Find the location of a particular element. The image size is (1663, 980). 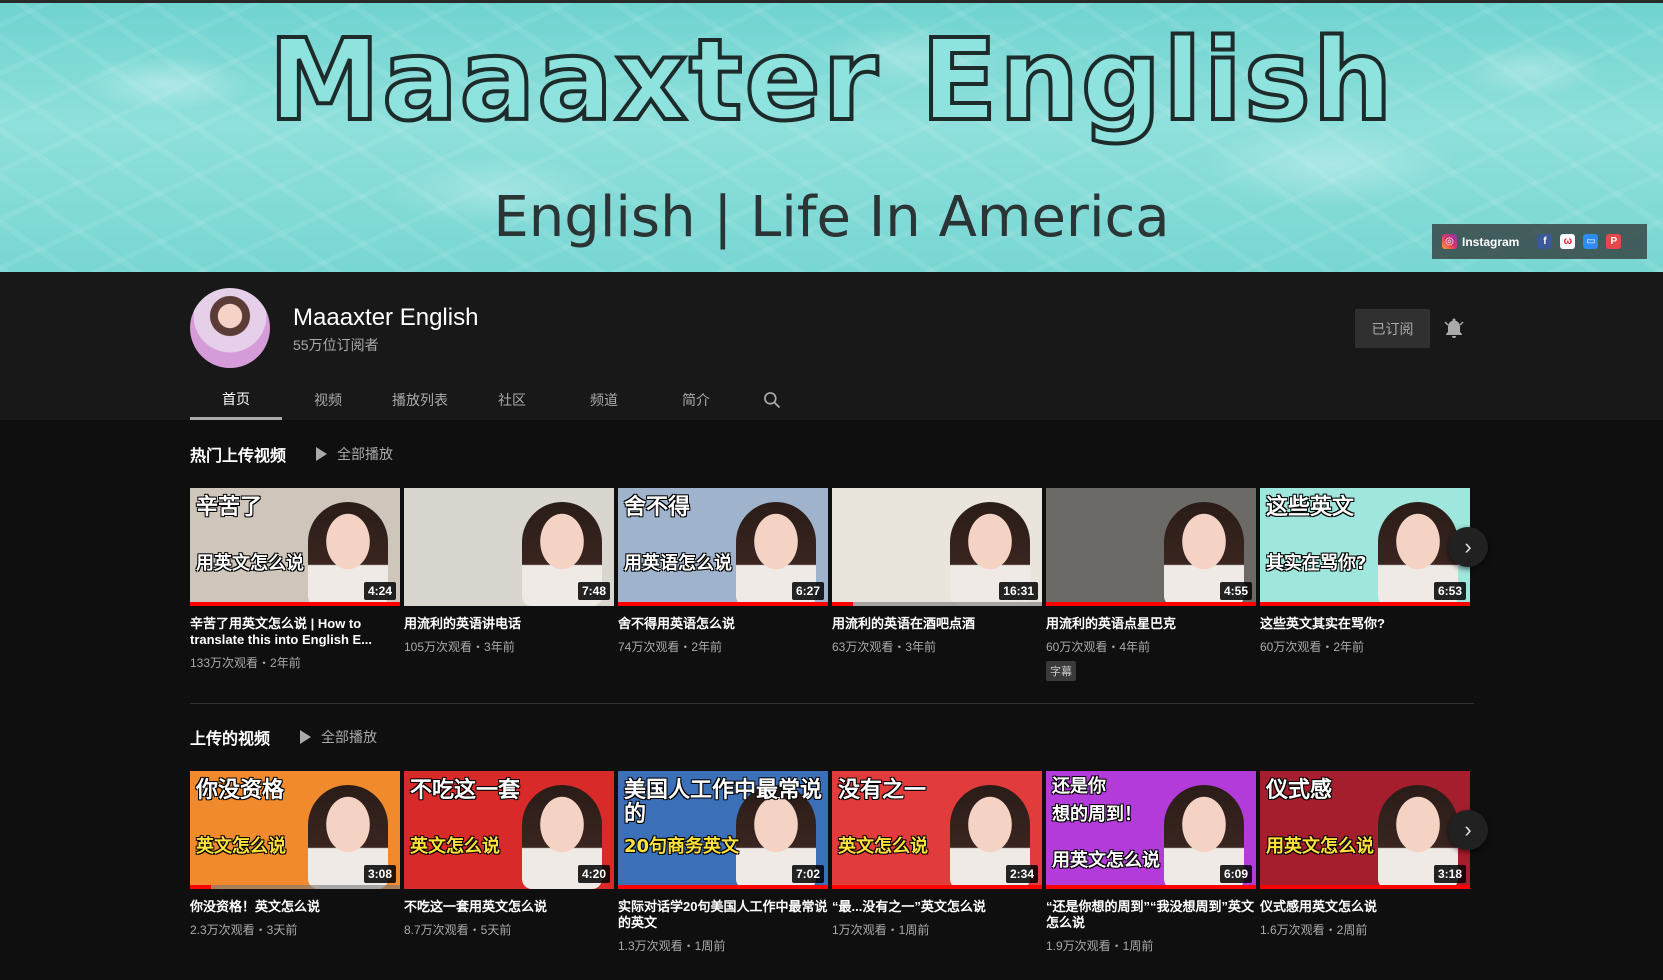

video-duration: 3:08 is located at coordinates (379, 874).